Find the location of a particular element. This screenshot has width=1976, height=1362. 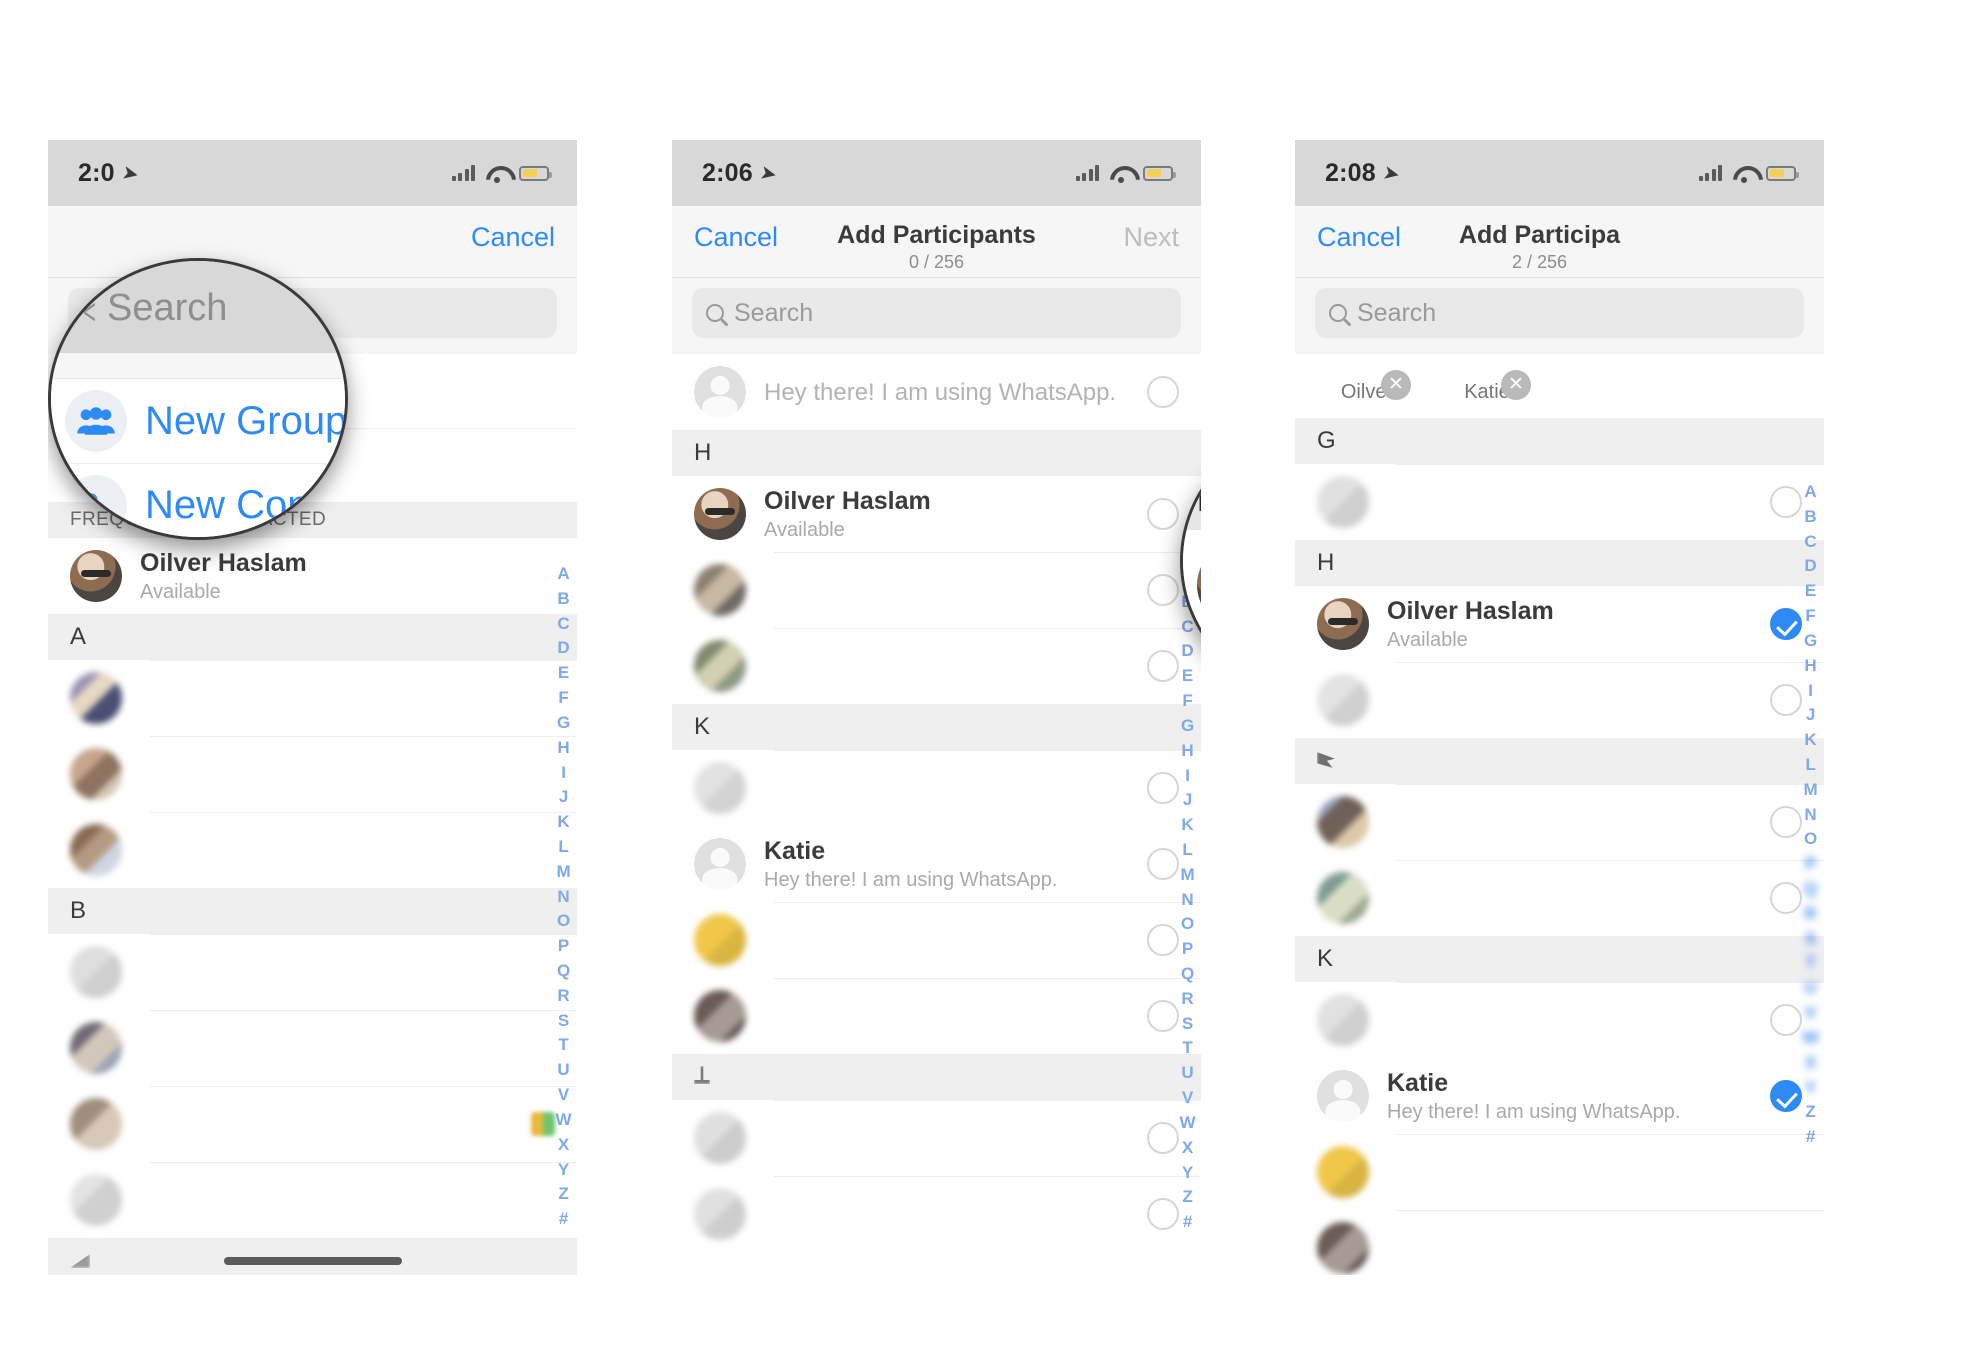

index-letter-hash: # is located at coordinates (564, 1219).